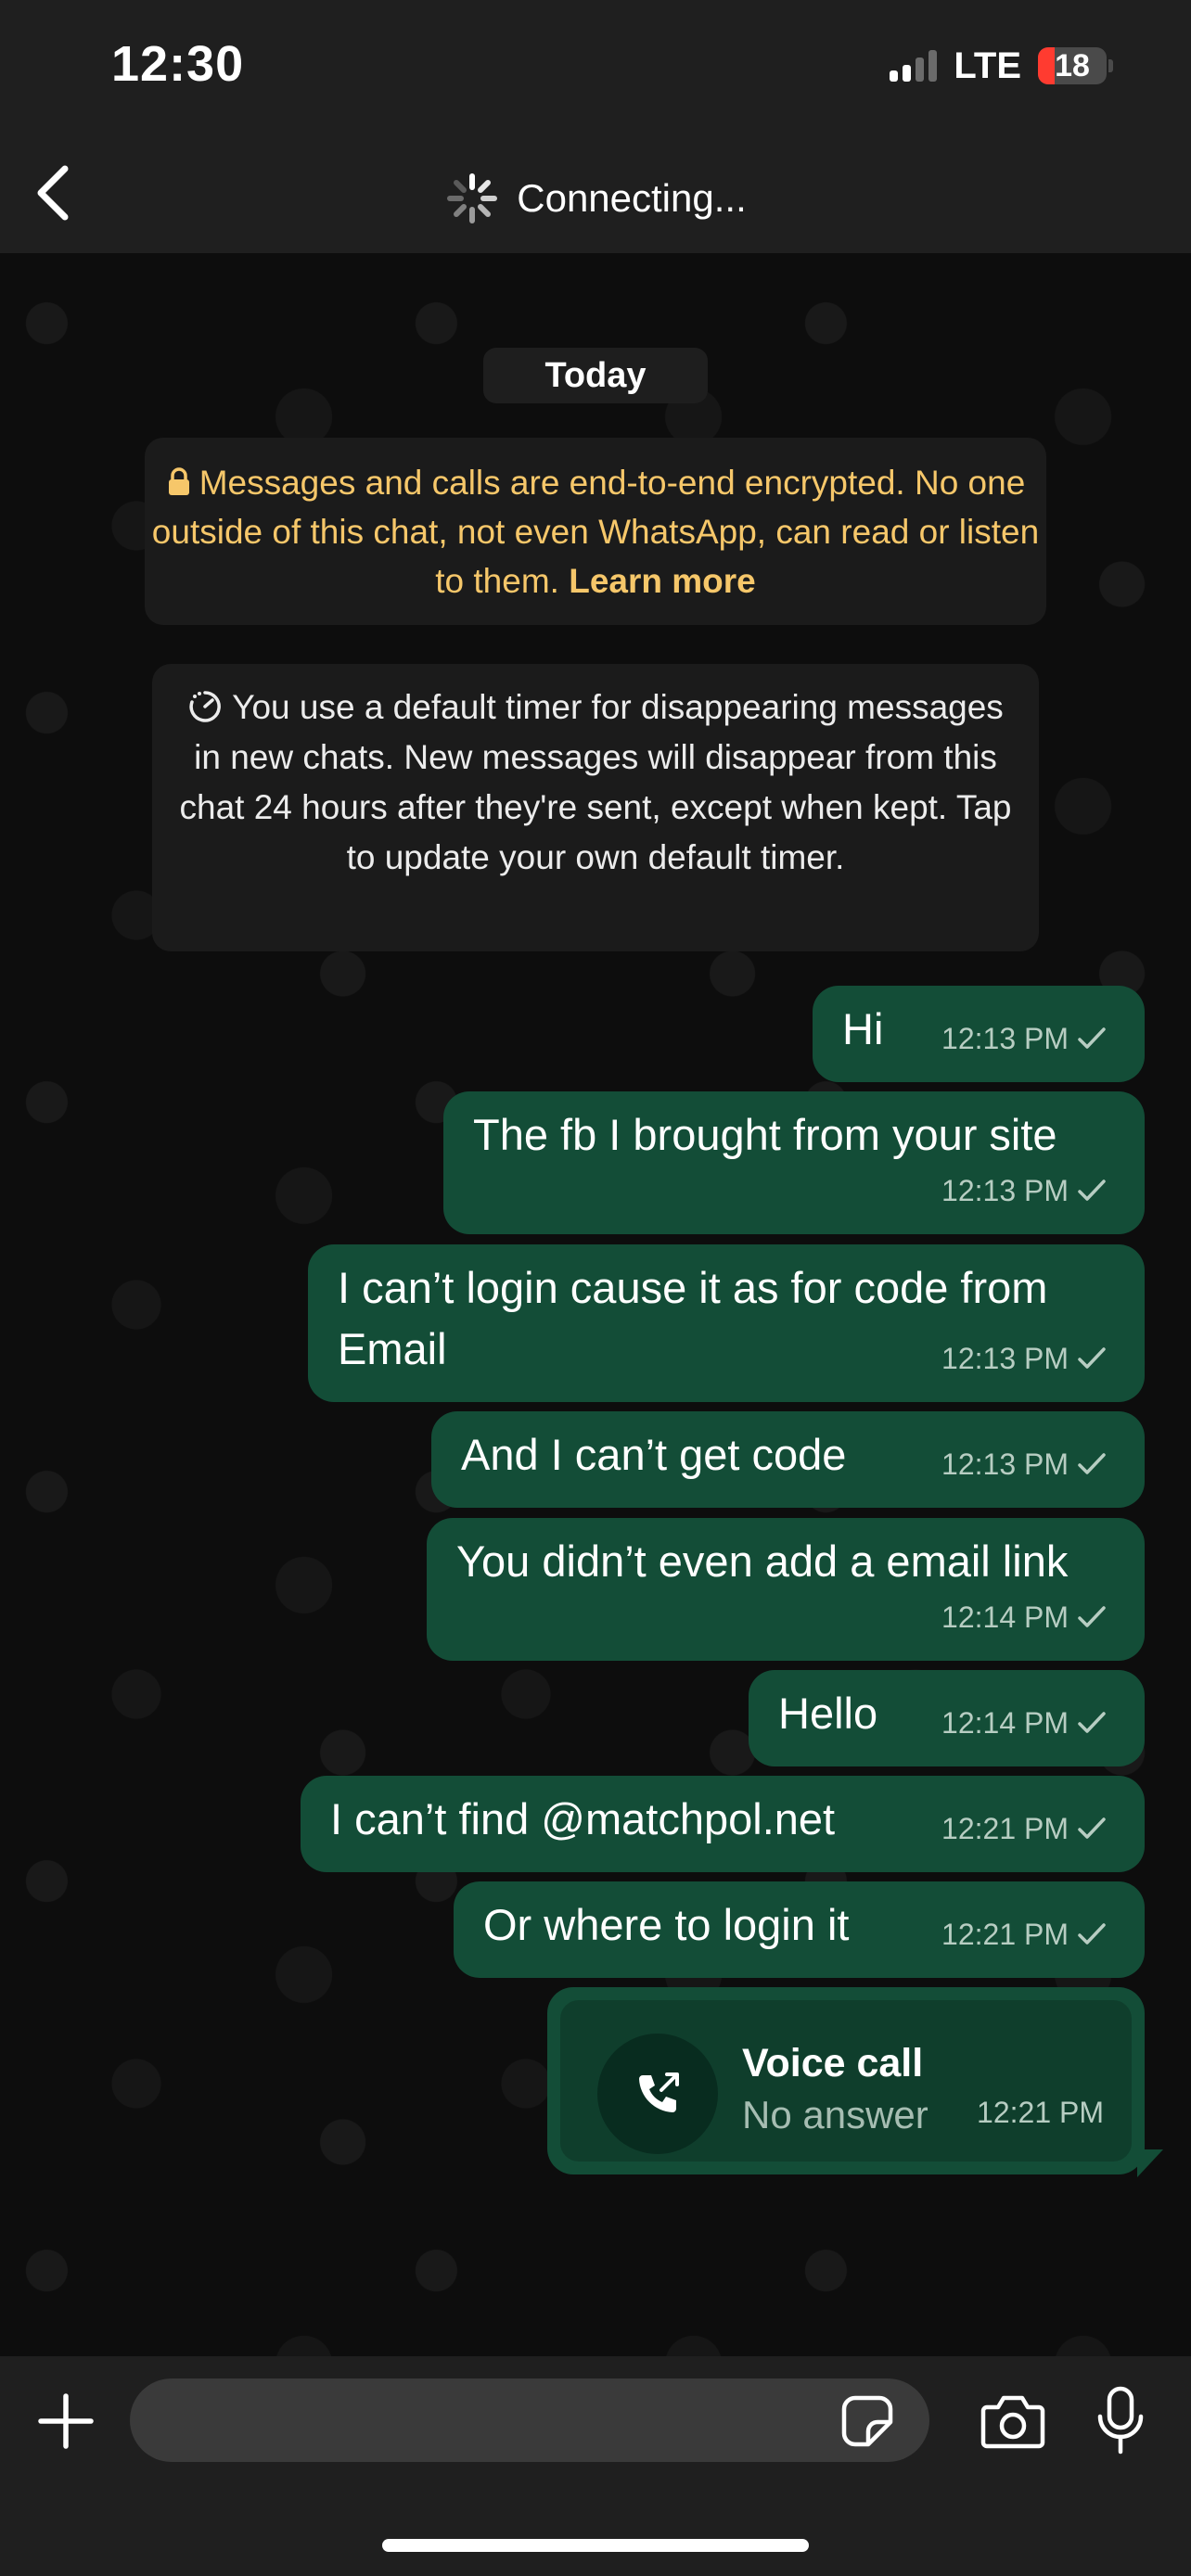  What do you see at coordinates (205, 706) in the screenshot?
I see `timer-icon` at bounding box center [205, 706].